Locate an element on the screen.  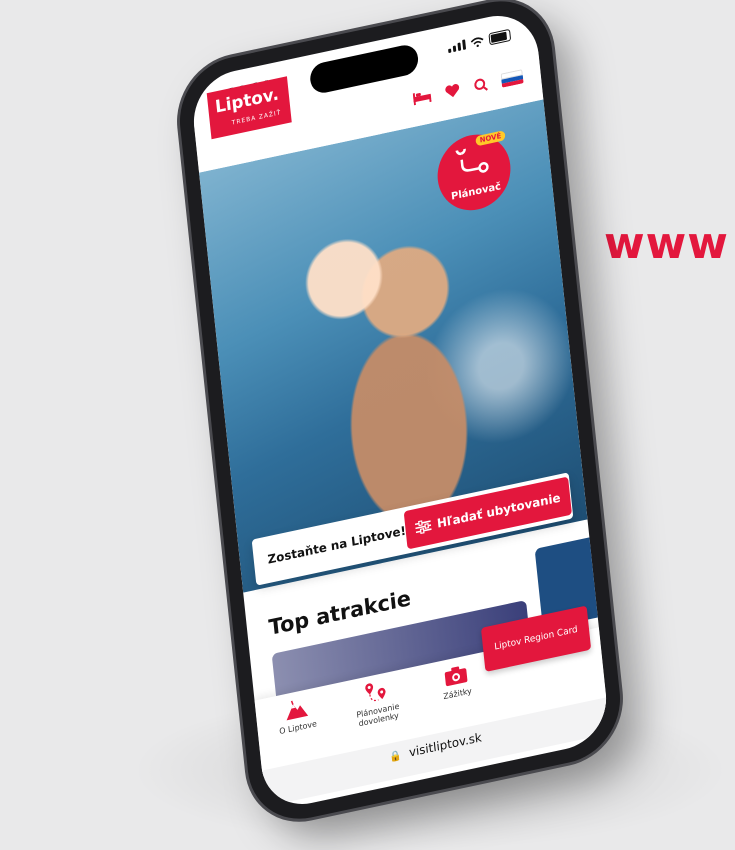
nav-label: Plánovanie dovolenky is located at coordinates (377, 715).